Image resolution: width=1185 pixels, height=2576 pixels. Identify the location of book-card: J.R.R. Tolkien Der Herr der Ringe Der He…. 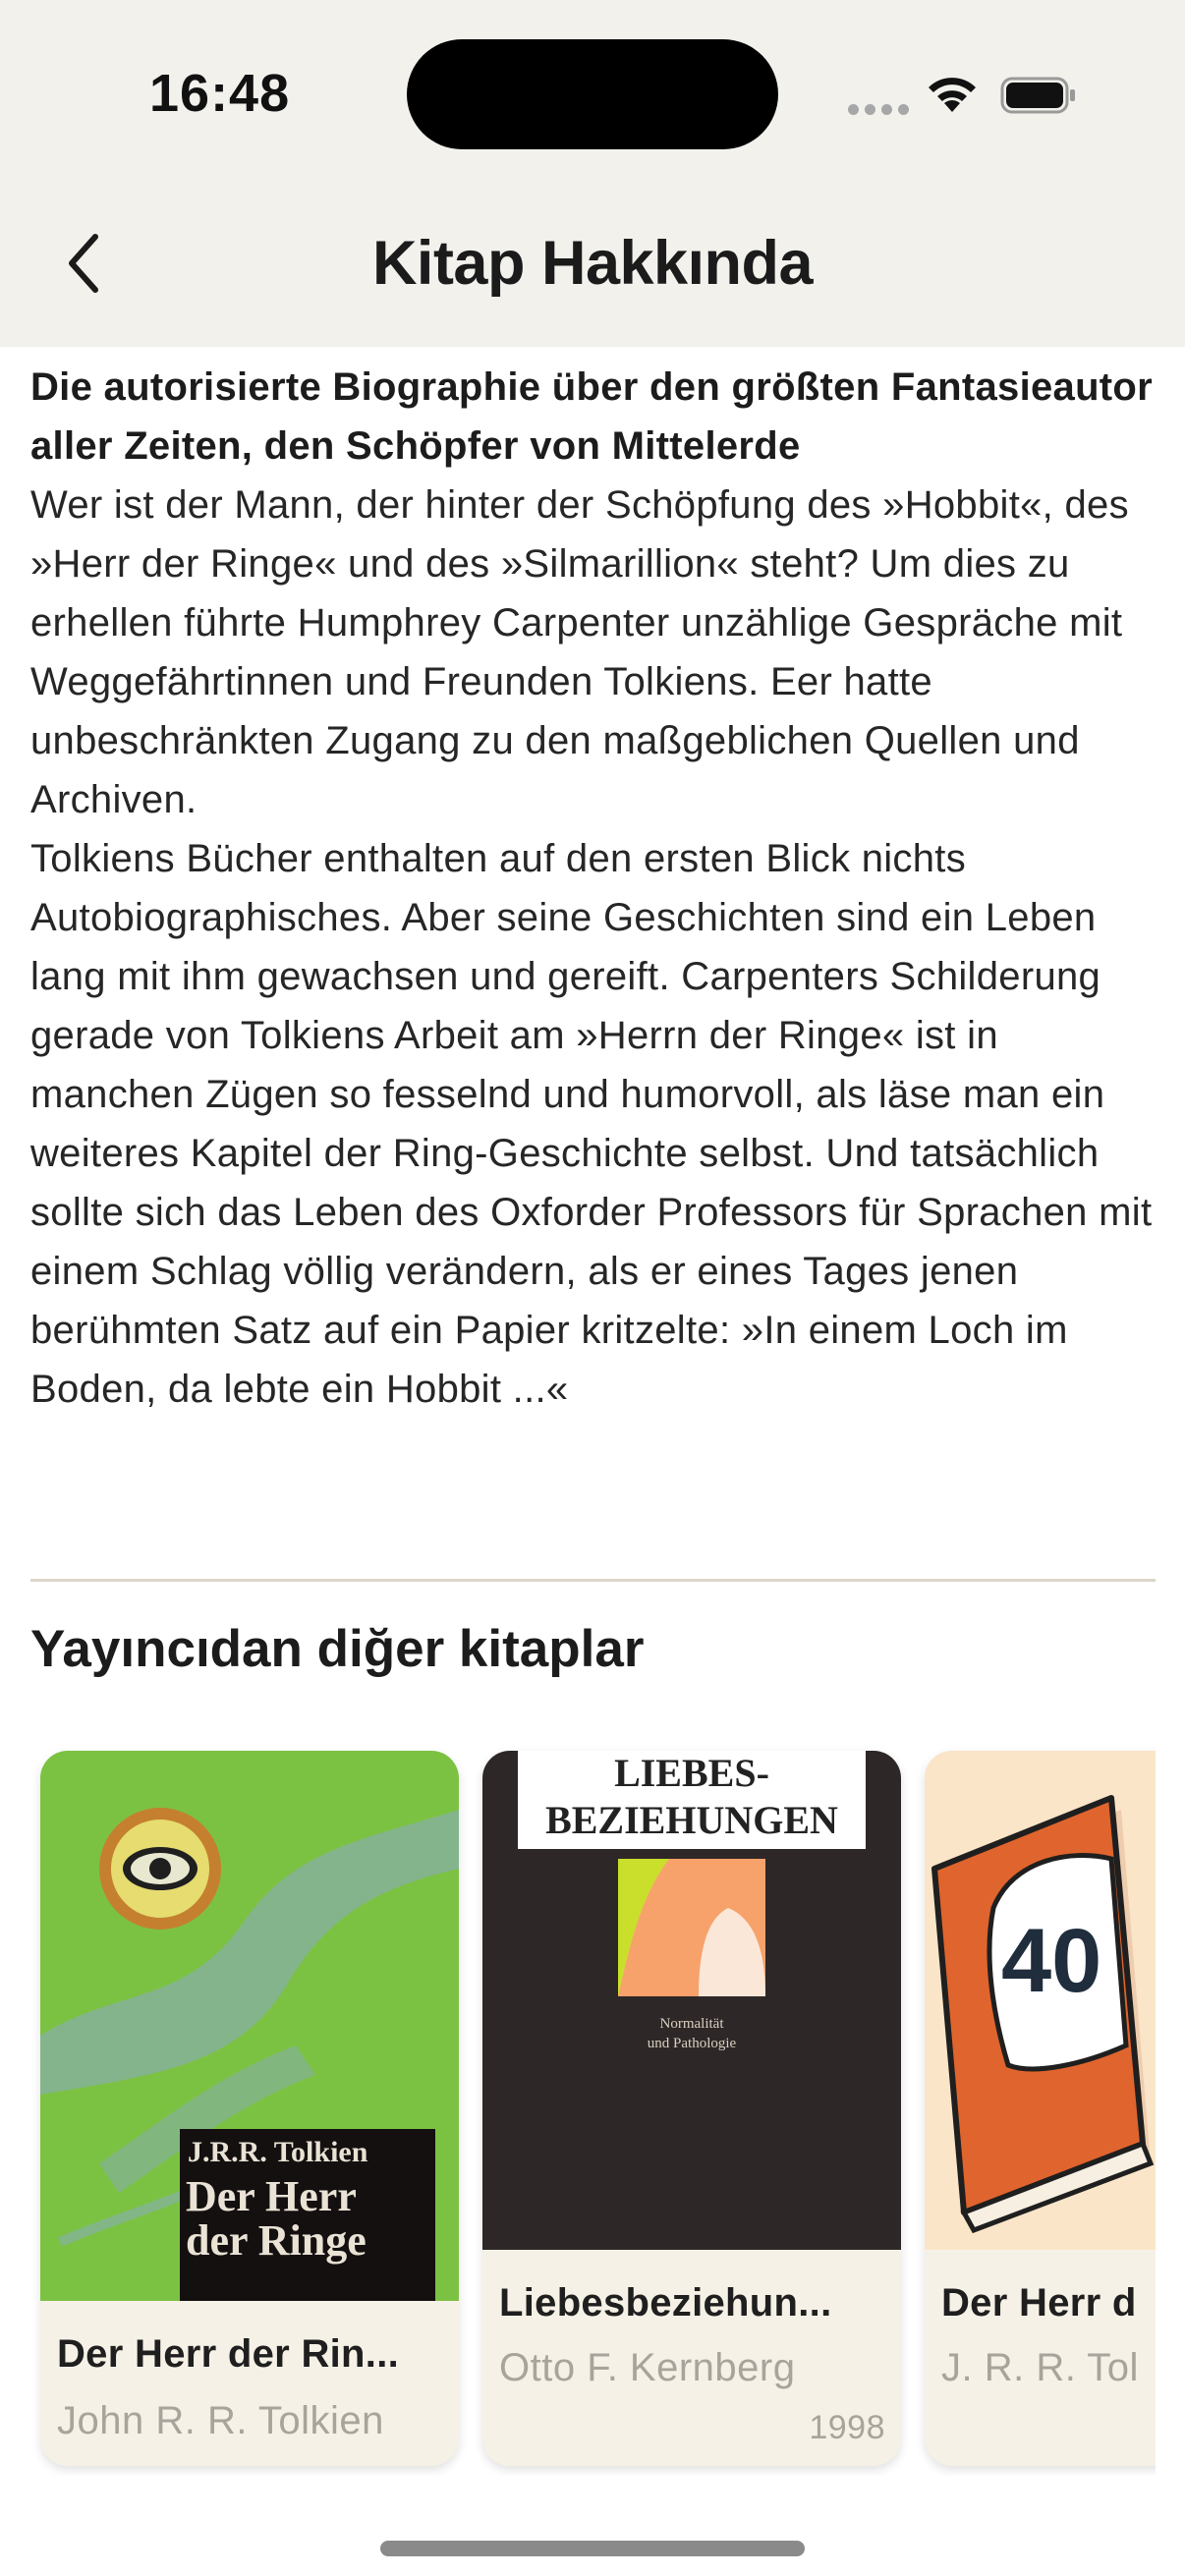
(250, 2108).